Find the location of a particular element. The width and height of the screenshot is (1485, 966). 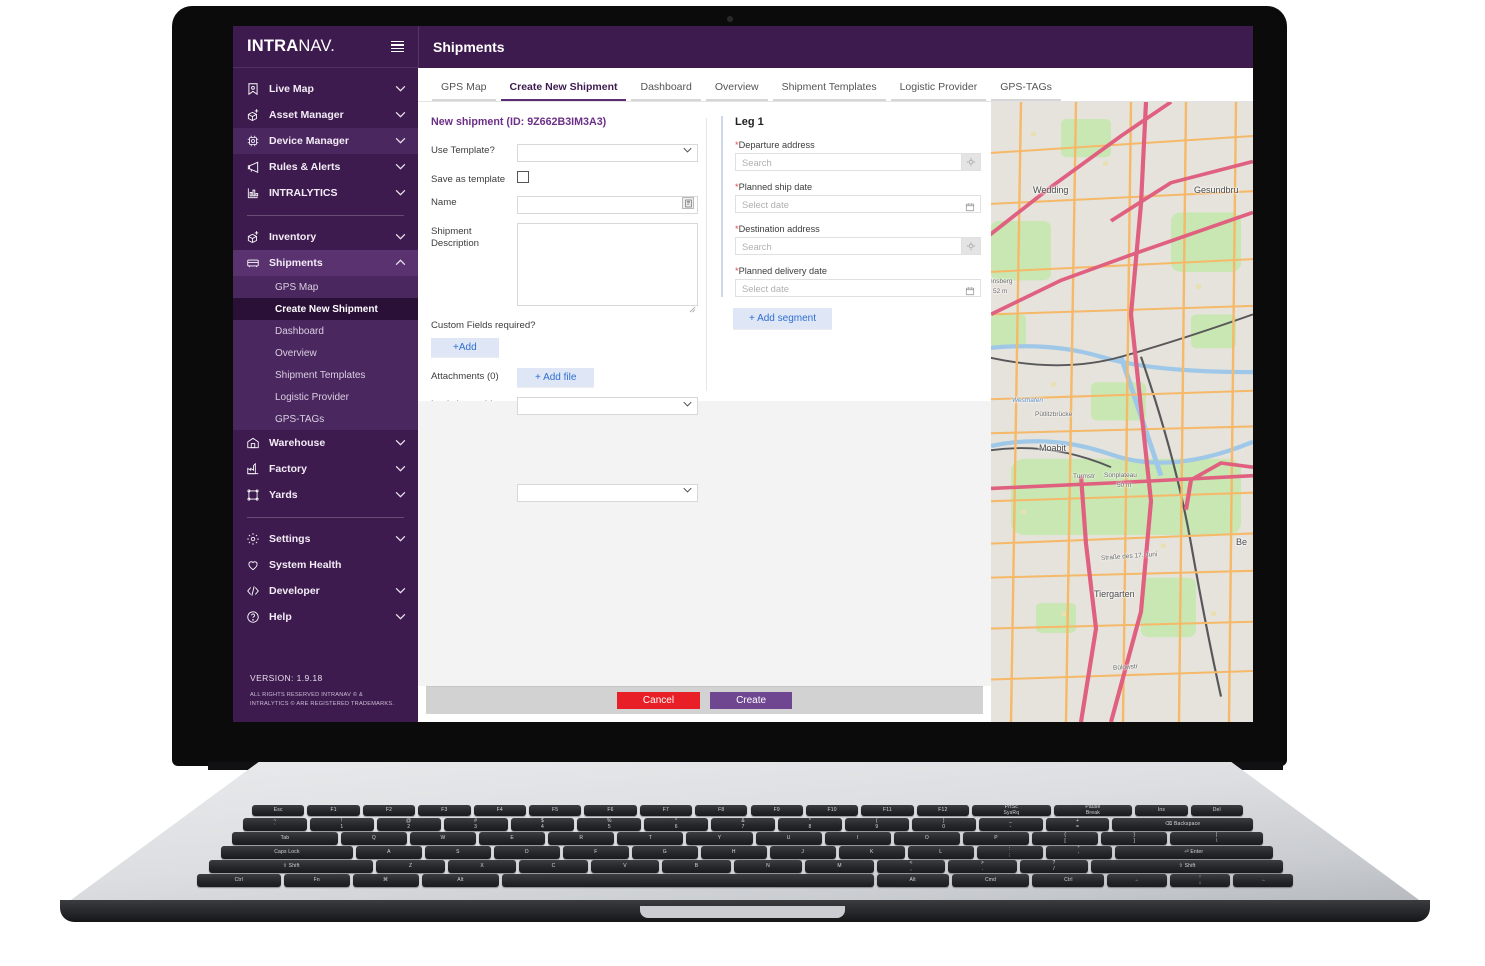

departure-address-input is located at coordinates (848, 162).